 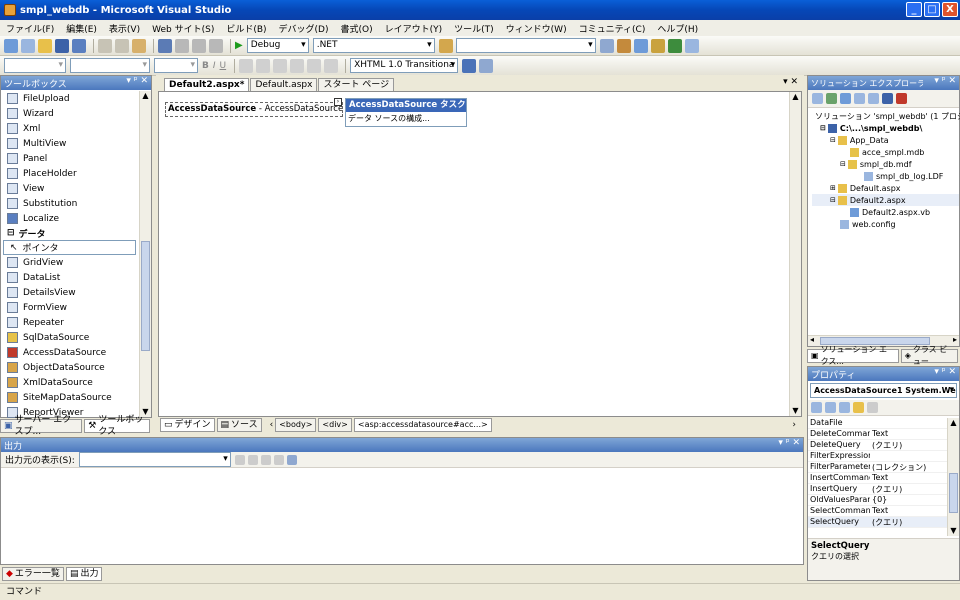 I want to click on font-name-combo, so click(x=110, y=65).